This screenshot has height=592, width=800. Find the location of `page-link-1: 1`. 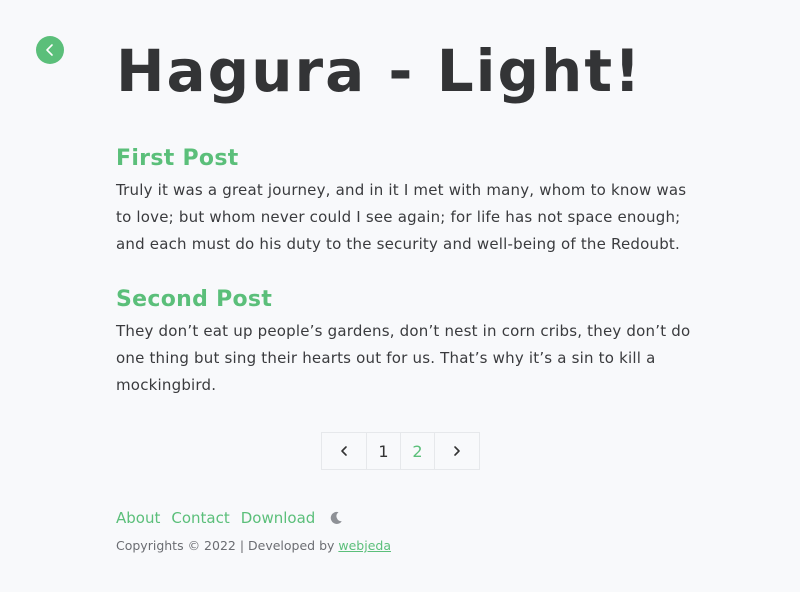

page-link-1: 1 is located at coordinates (383, 451).